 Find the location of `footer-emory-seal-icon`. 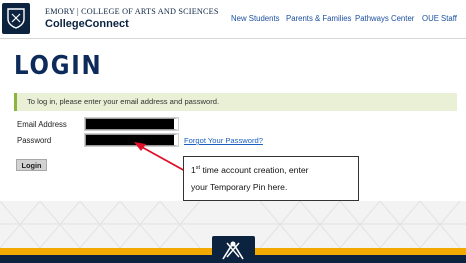

footer-emory-seal-icon is located at coordinates (233, 249).